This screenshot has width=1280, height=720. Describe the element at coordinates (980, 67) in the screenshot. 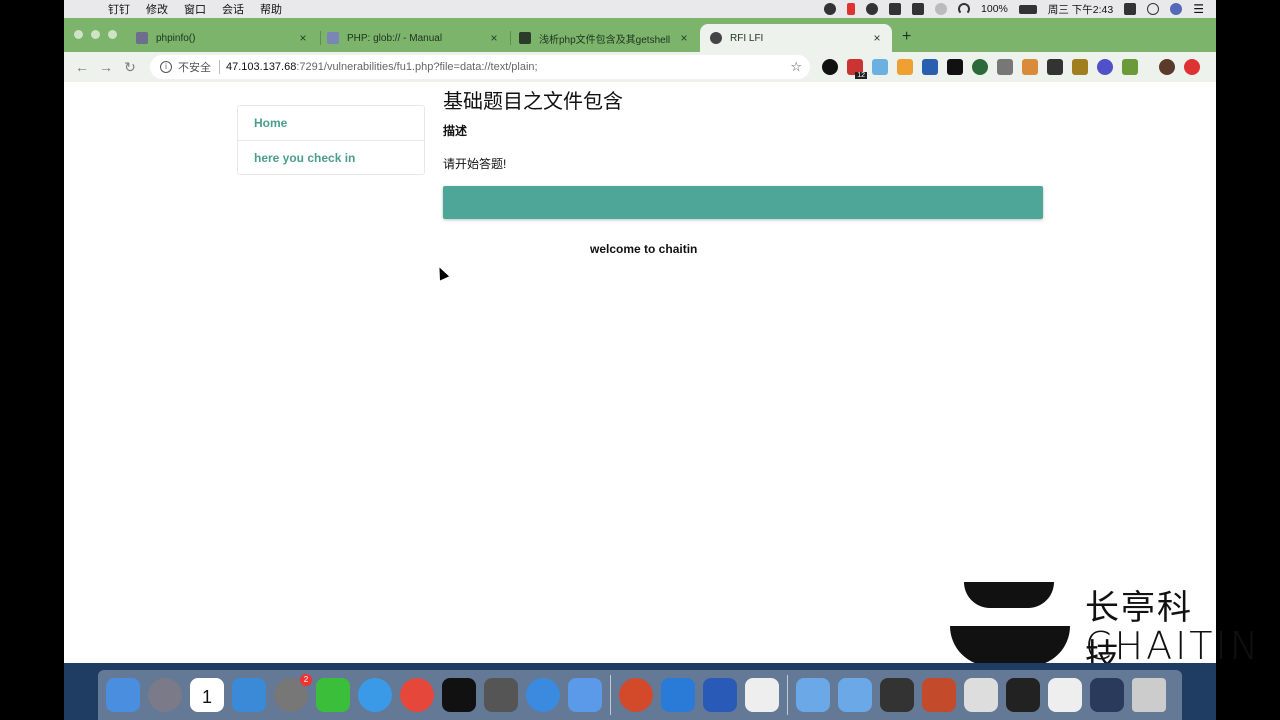

I see `extension-green-icon` at that location.